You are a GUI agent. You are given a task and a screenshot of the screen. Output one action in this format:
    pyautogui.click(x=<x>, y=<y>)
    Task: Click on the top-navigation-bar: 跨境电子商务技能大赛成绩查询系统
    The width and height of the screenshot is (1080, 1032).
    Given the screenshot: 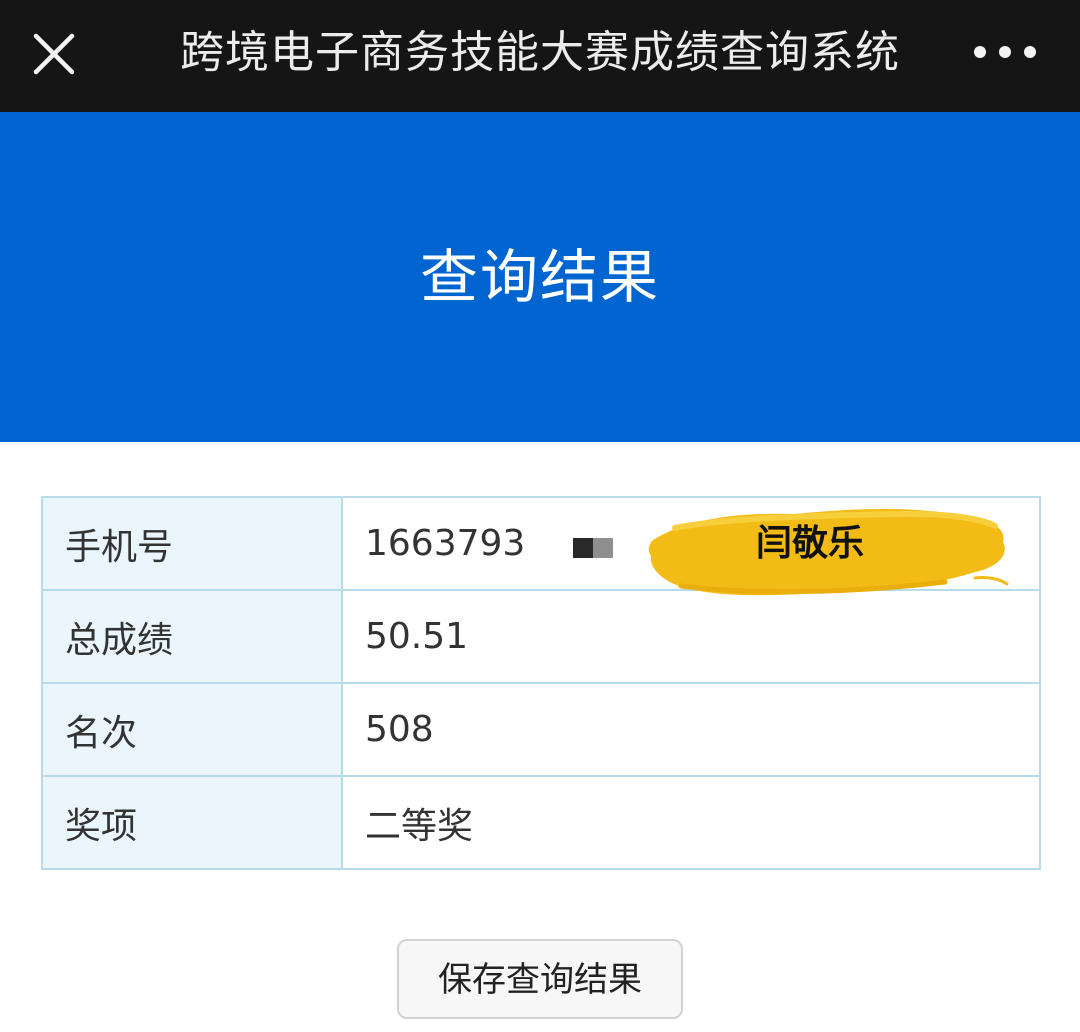 What is the action you would take?
    pyautogui.click(x=540, y=56)
    